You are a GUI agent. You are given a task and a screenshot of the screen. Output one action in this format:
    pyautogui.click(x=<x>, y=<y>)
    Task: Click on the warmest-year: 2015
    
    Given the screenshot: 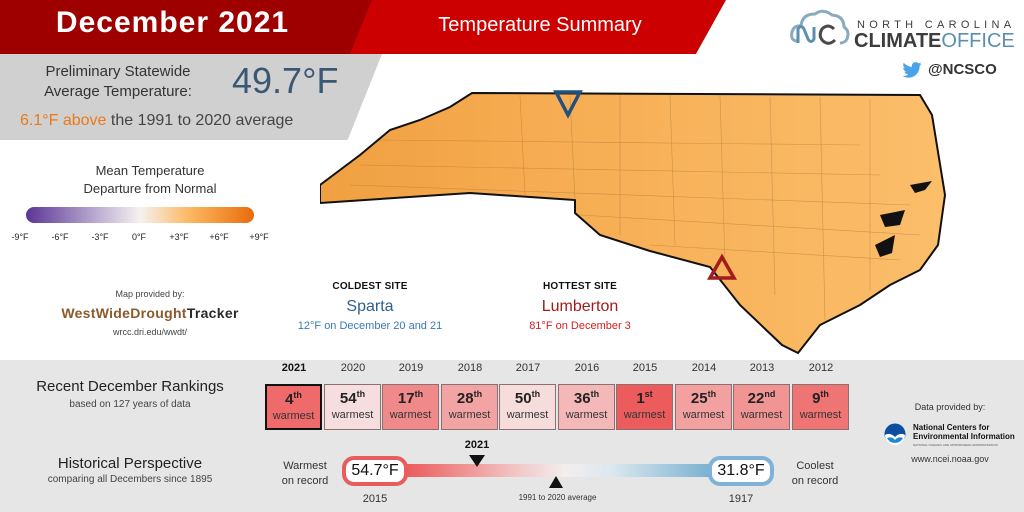 What is the action you would take?
    pyautogui.click(x=375, y=499)
    